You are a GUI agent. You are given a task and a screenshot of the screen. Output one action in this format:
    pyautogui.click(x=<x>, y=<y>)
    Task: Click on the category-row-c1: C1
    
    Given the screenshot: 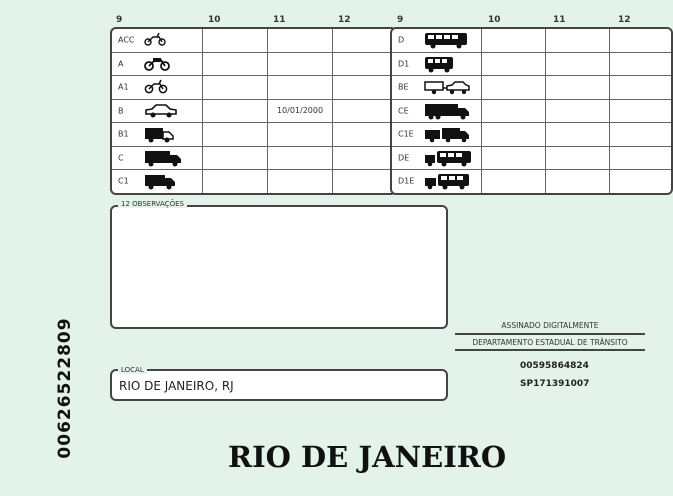 What is the action you would take?
    pyautogui.click(x=253, y=181)
    